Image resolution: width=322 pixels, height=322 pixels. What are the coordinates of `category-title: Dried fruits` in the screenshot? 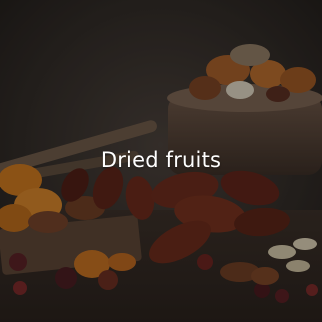 It's located at (161, 160).